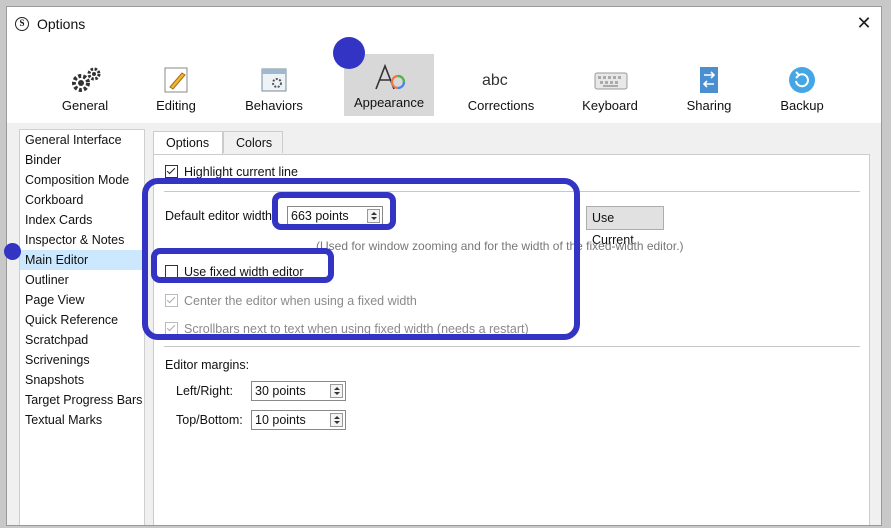 The height and width of the screenshot is (528, 891). I want to click on left-right-value: 30 points, so click(280, 391).